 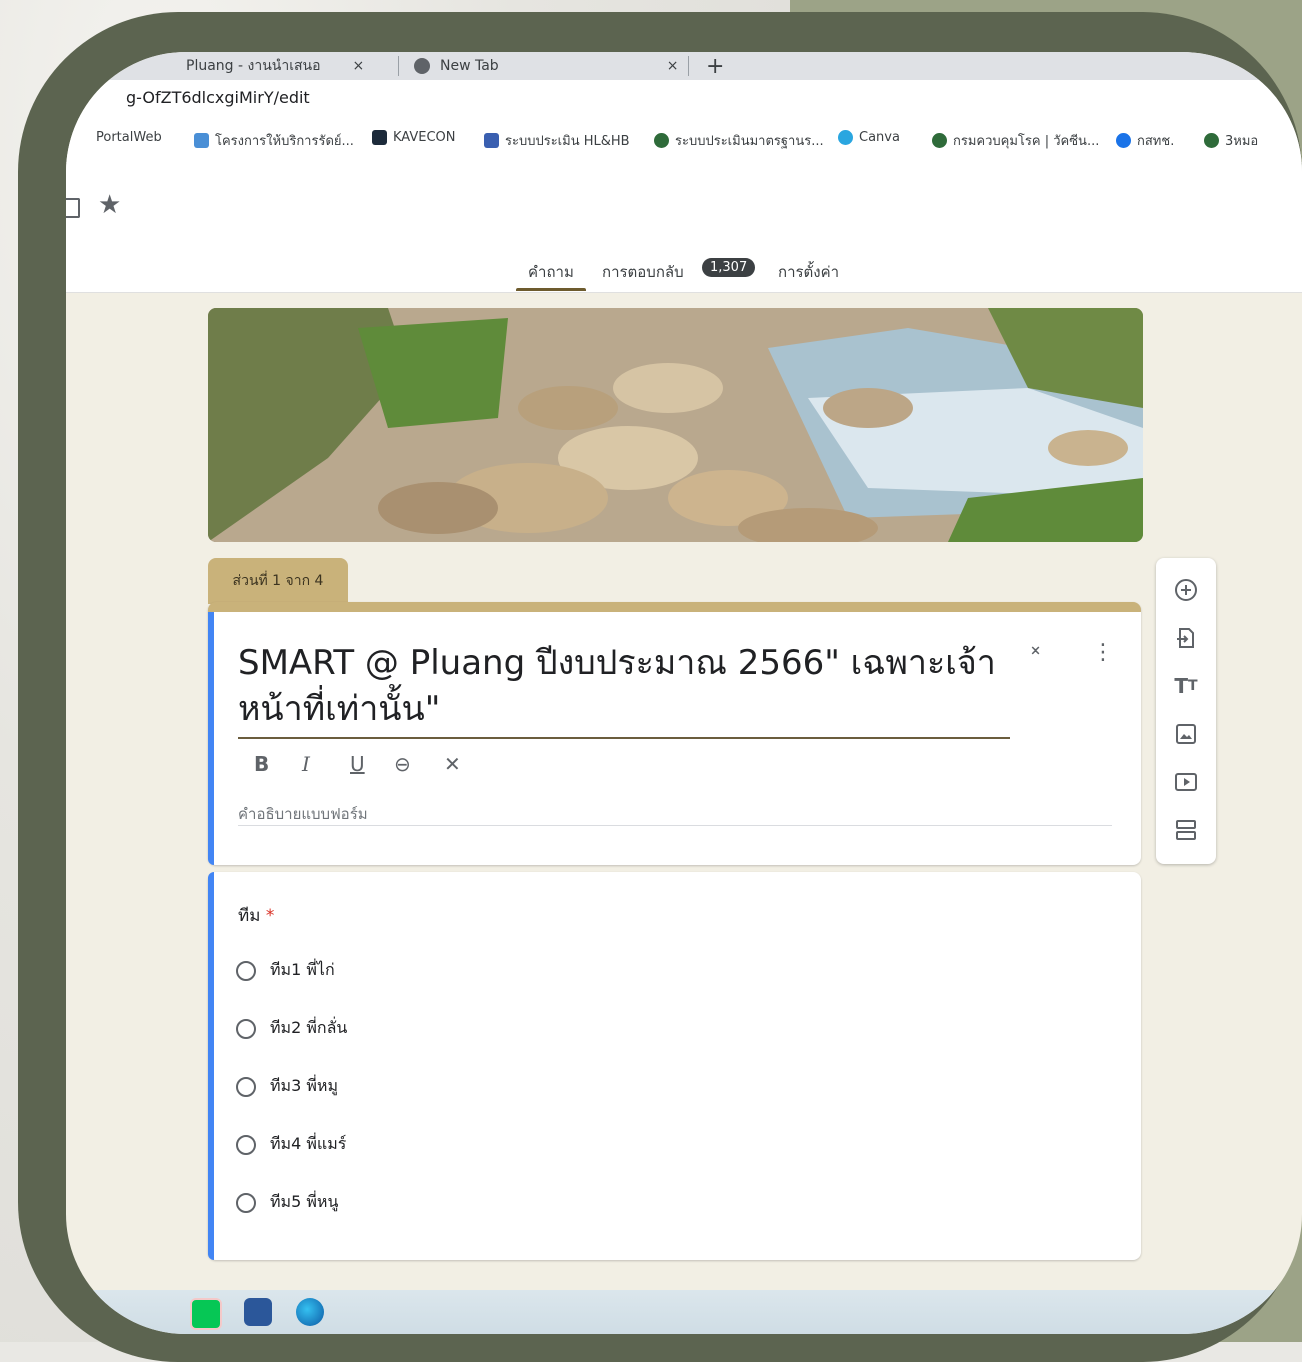 I want to click on underline-button: U, so click(x=357, y=764).